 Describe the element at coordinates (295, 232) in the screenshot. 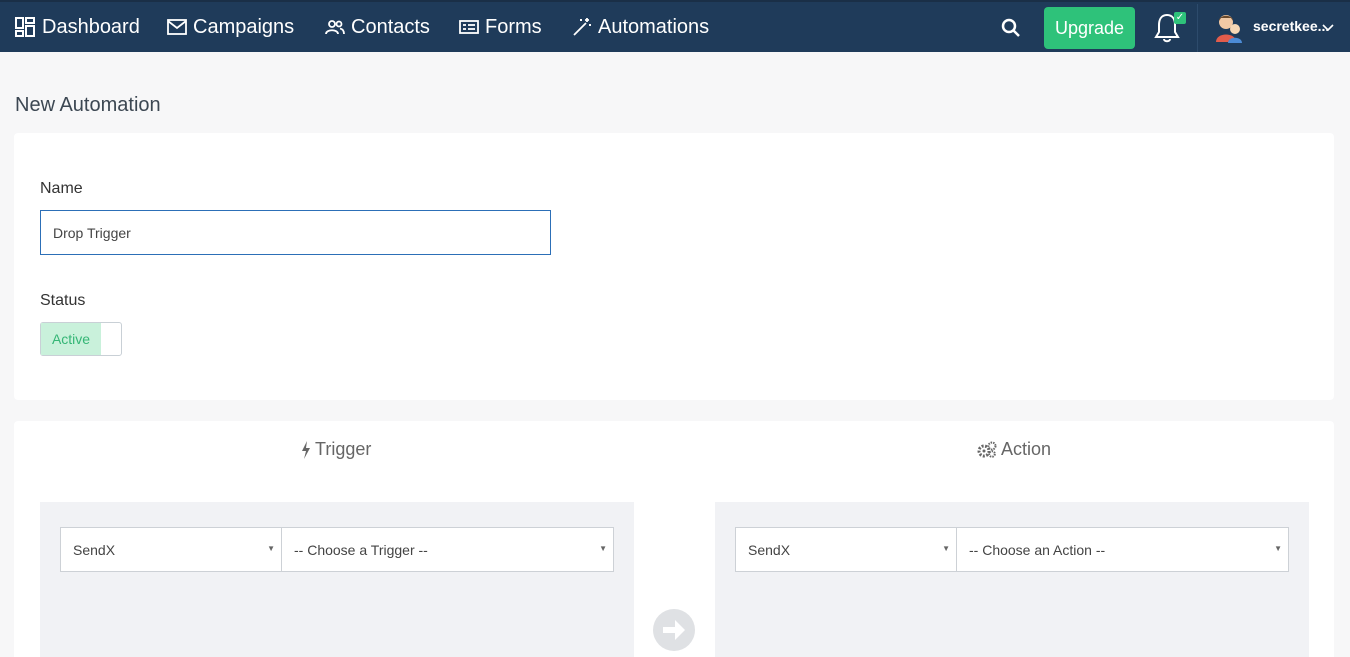

I see `name-input` at that location.